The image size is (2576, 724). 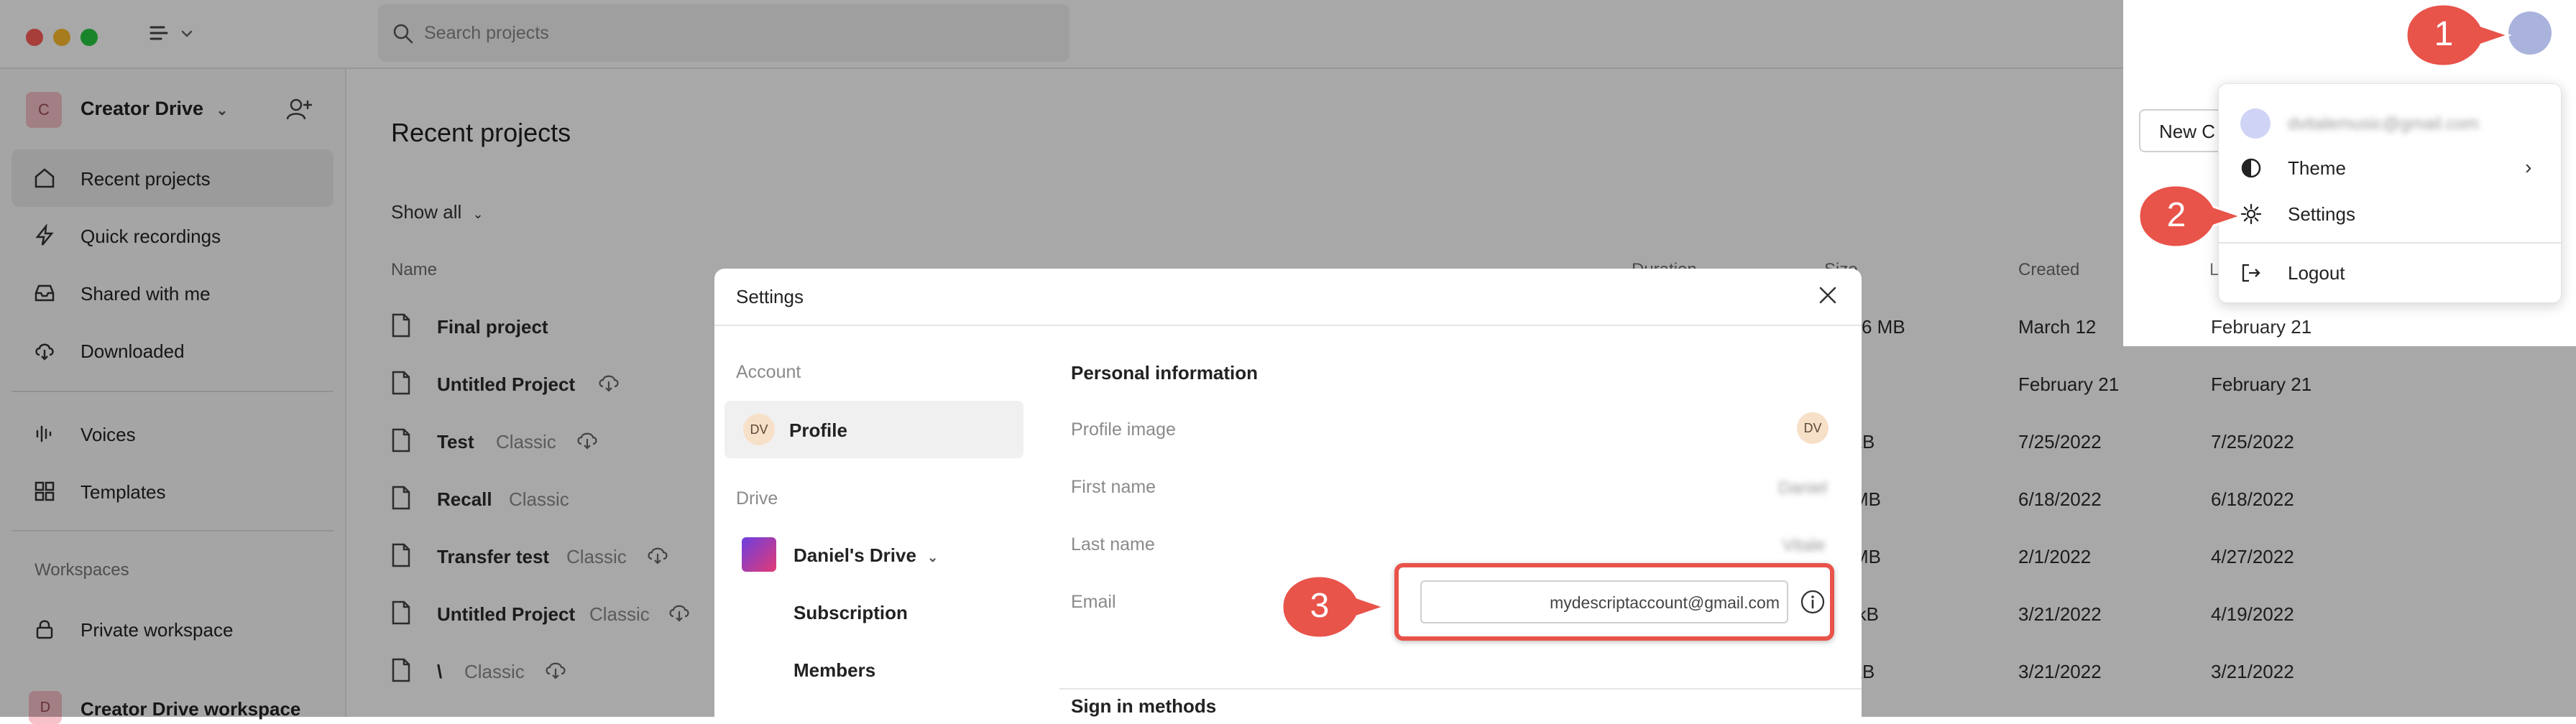 What do you see at coordinates (1123, 429) in the screenshot?
I see `profile-image-label: Profile image` at bounding box center [1123, 429].